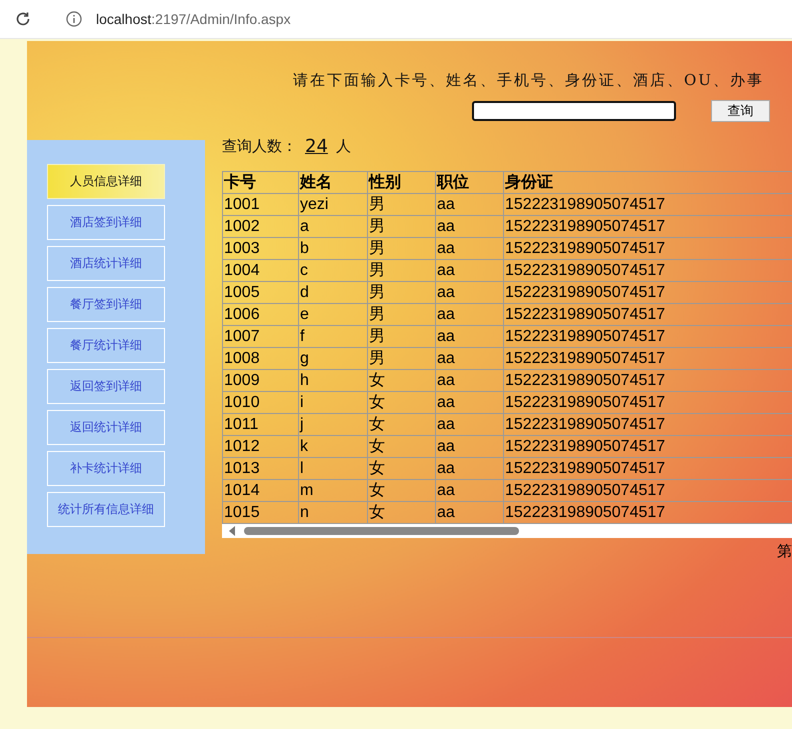  I want to click on count-value: 24, so click(316, 146).